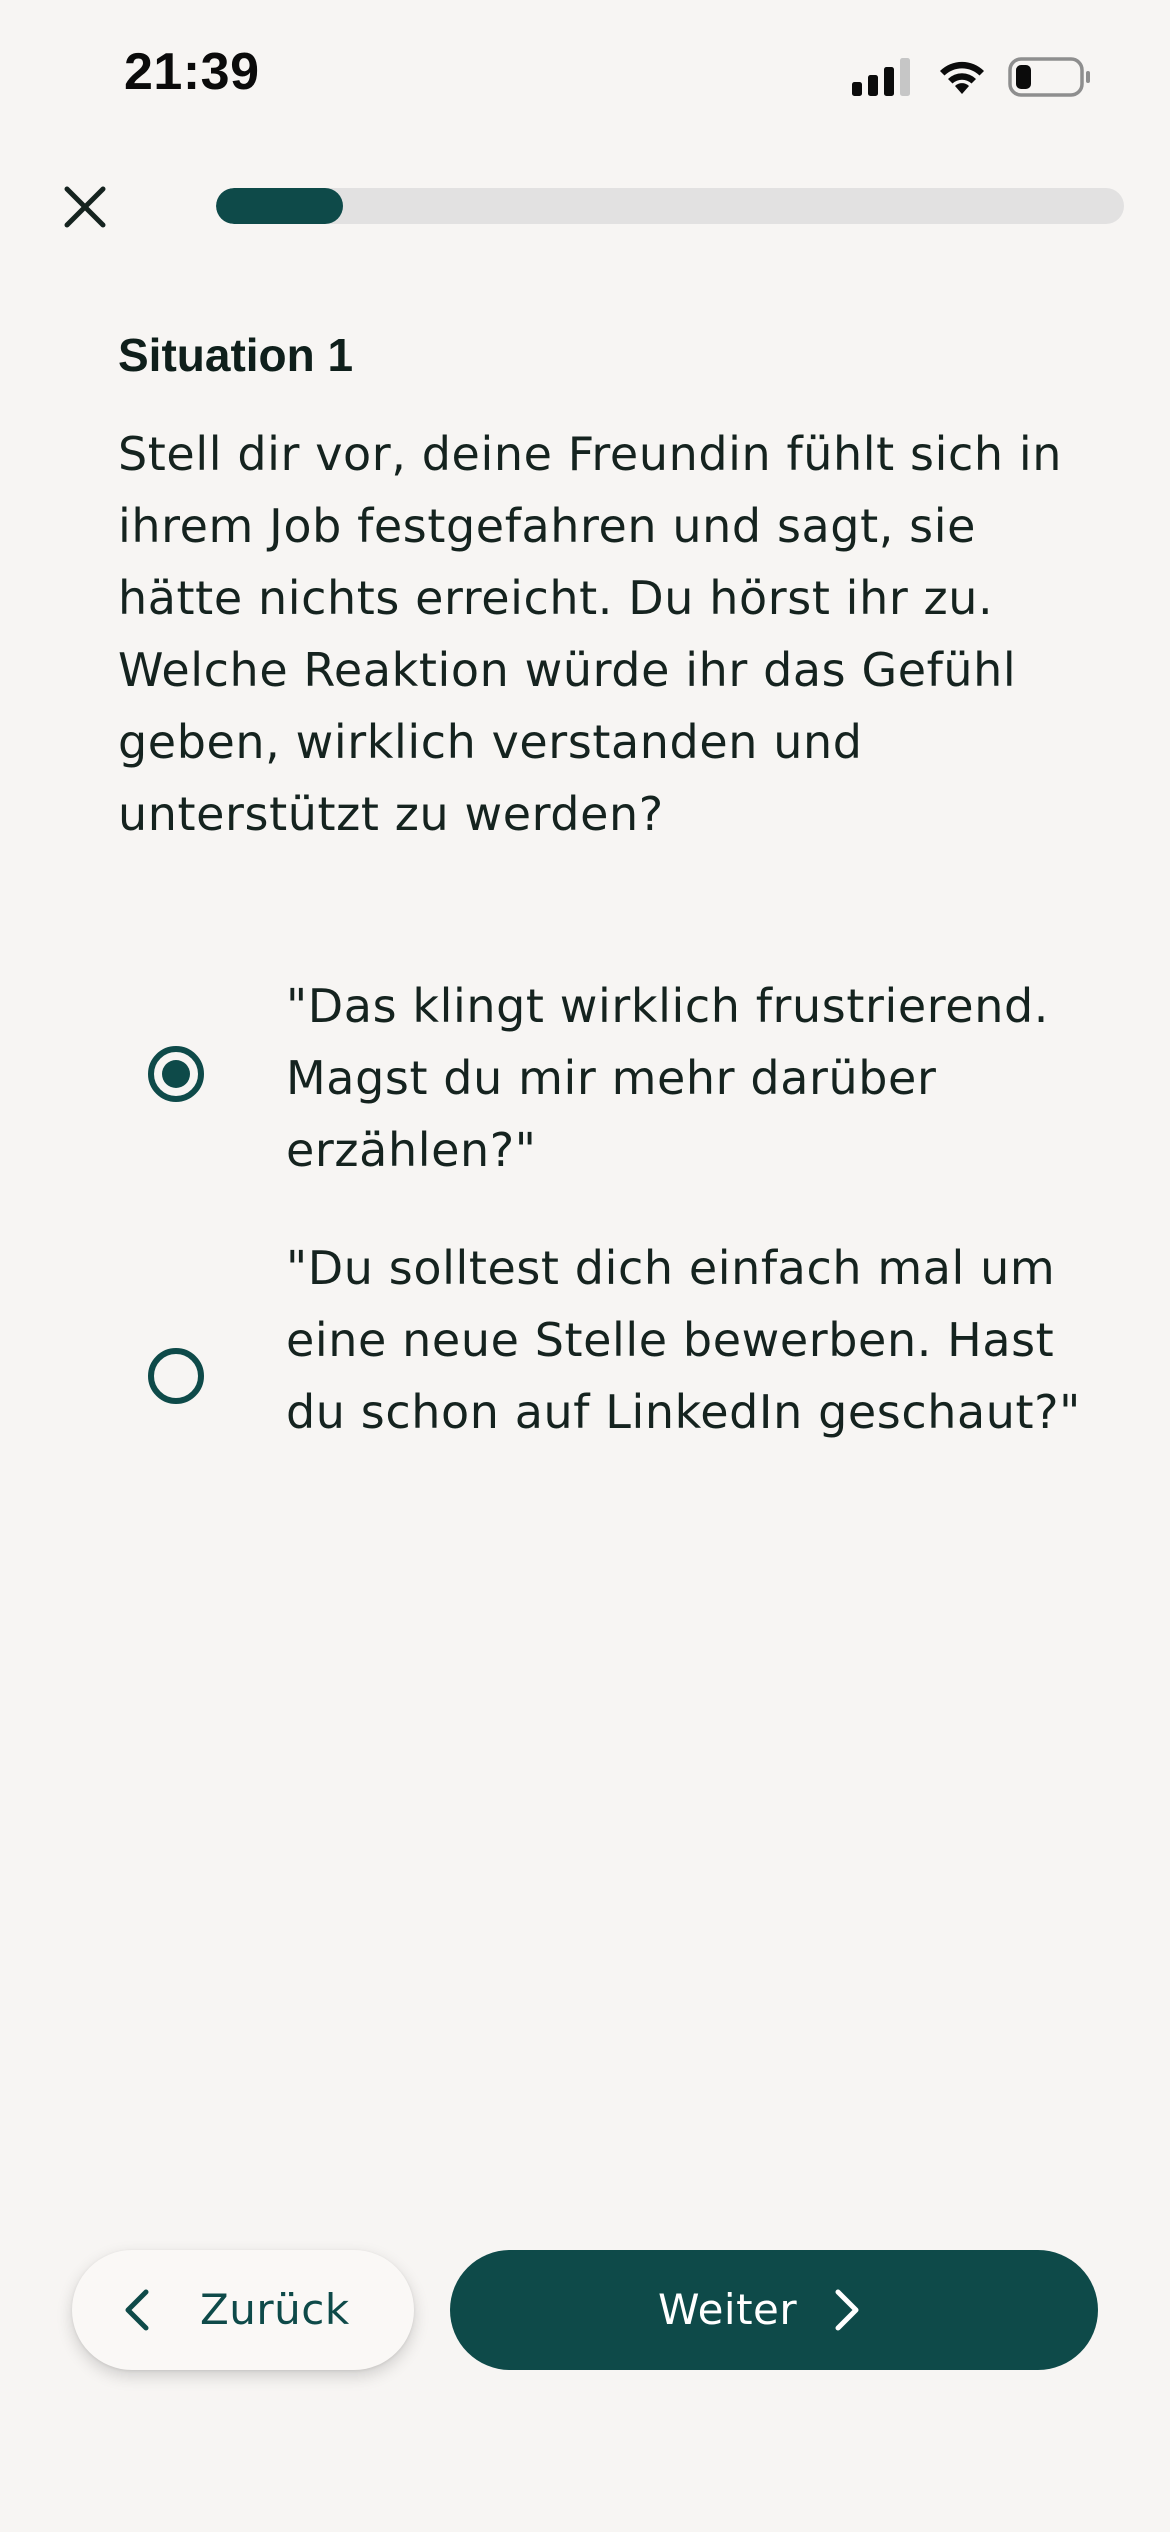  Describe the element at coordinates (236, 355) in the screenshot. I see `situation-title: Situation 1` at that location.